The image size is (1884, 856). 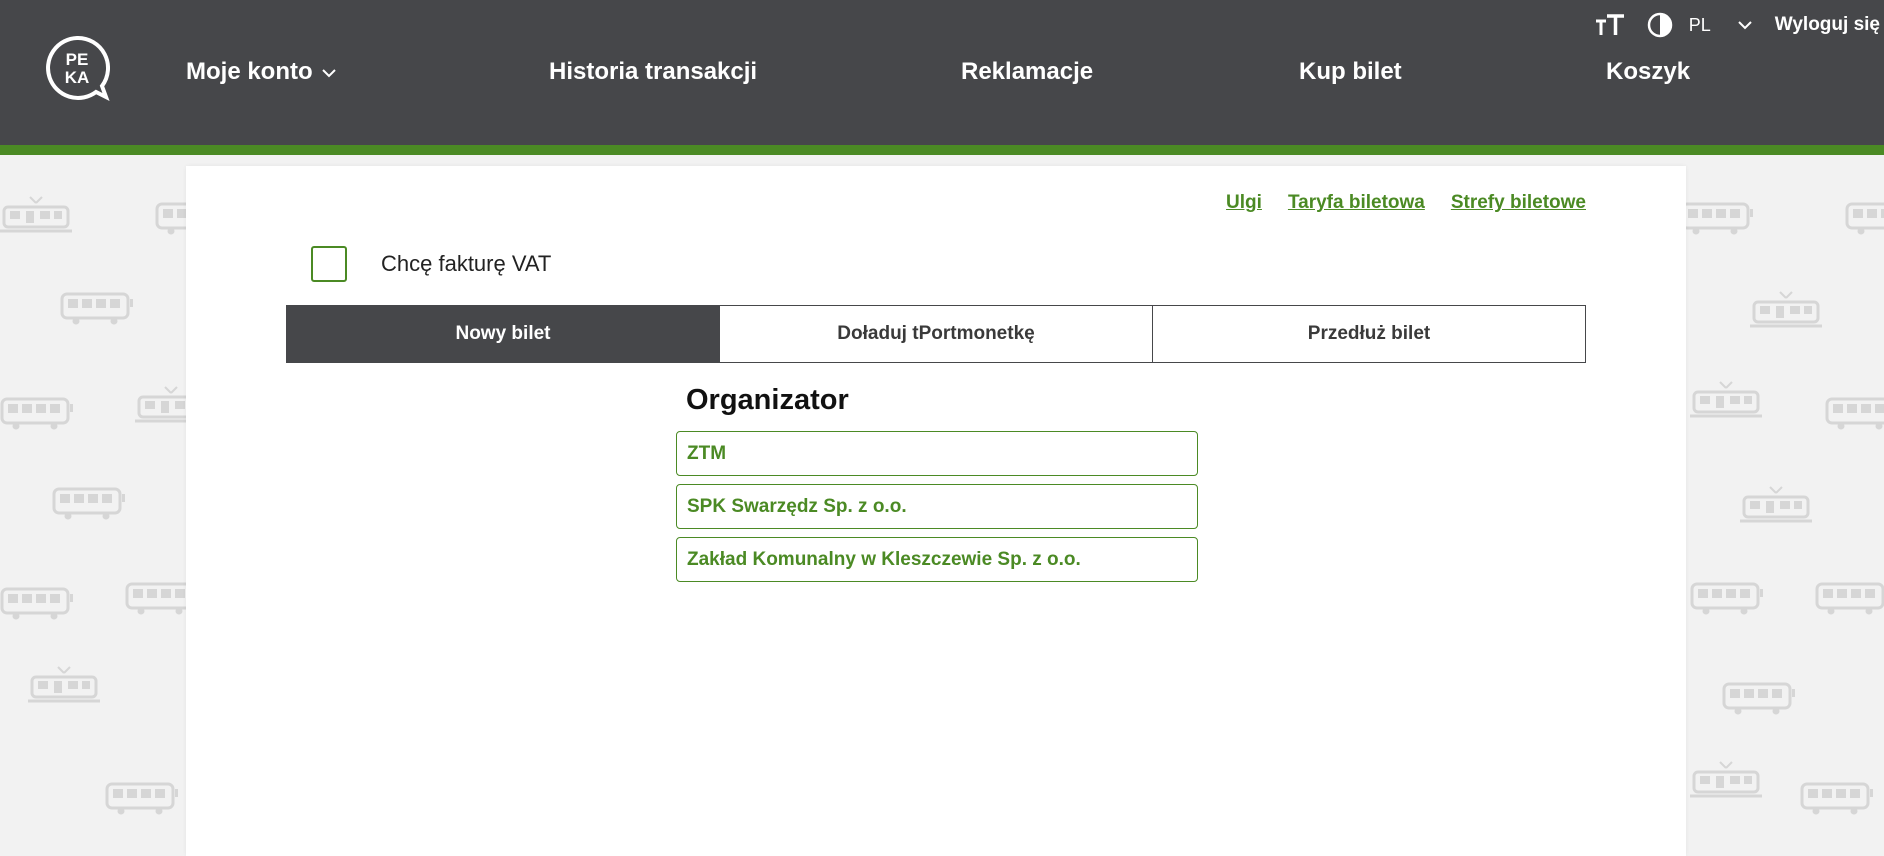 What do you see at coordinates (249, 71) in the screenshot?
I see `nav-item-label: Moje konto` at bounding box center [249, 71].